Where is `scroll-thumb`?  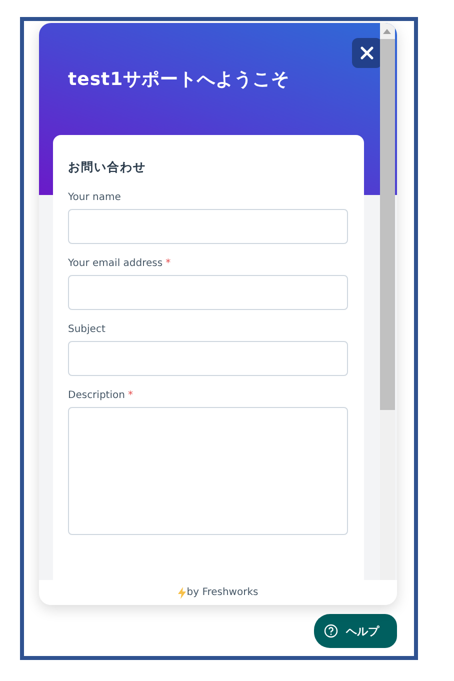 scroll-thumb is located at coordinates (387, 224).